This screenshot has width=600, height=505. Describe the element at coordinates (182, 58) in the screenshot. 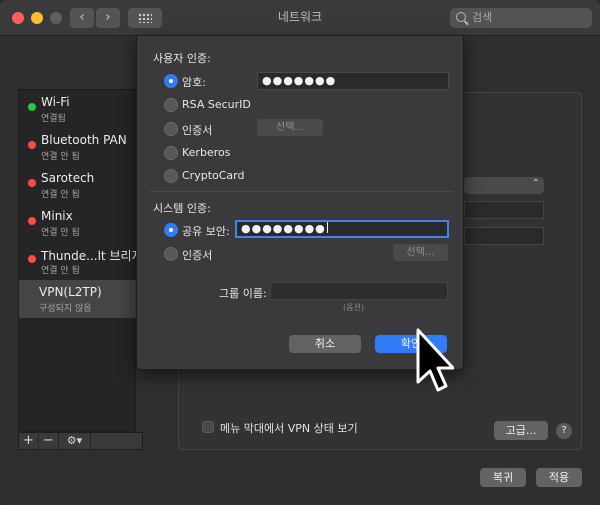

I see `user-auth-heading: 사용자 인증:` at that location.